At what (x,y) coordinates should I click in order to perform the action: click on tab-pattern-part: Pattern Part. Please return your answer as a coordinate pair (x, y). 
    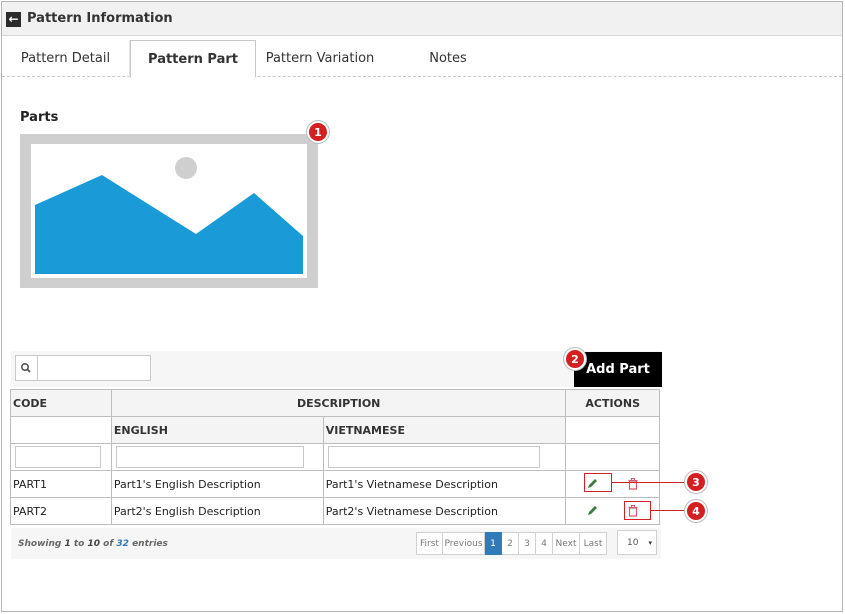
    Looking at the image, I should click on (193, 59).